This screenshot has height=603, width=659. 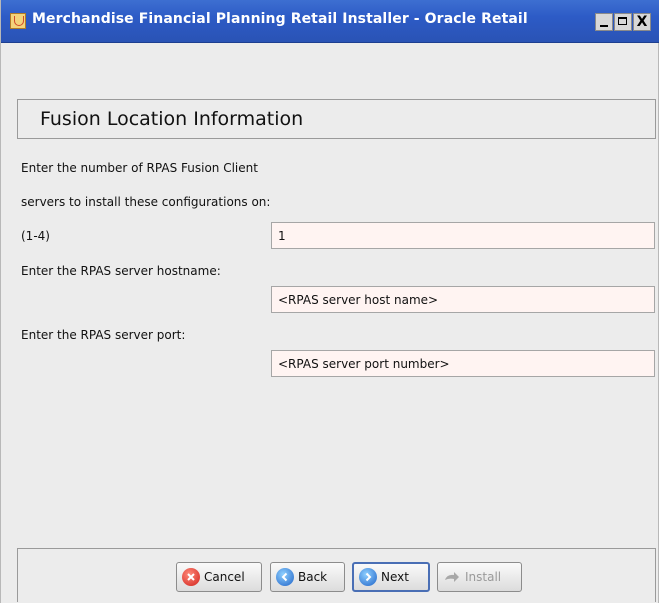 What do you see at coordinates (121, 271) in the screenshot?
I see `hostname-label: Enter the RPAS server hostname:` at bounding box center [121, 271].